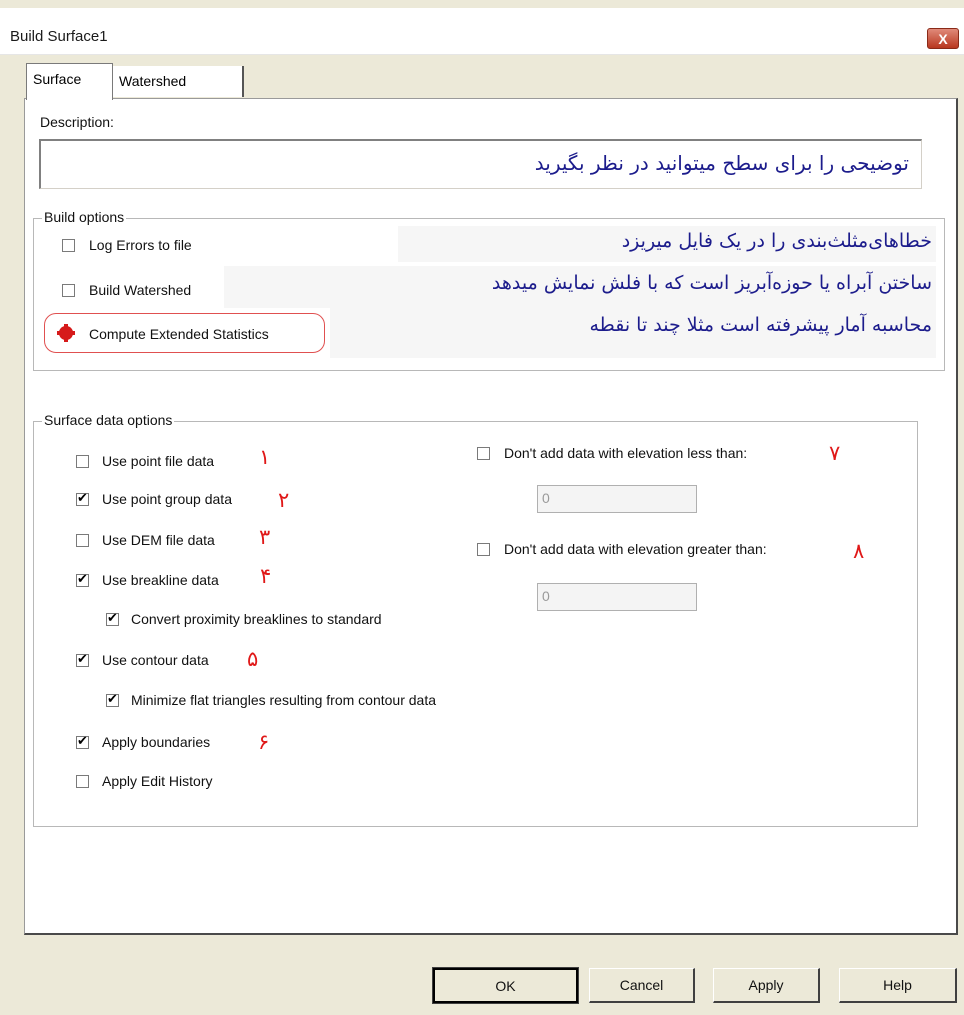 This screenshot has width=964, height=1015. I want to click on use-breakline-checkbox, so click(82, 579).